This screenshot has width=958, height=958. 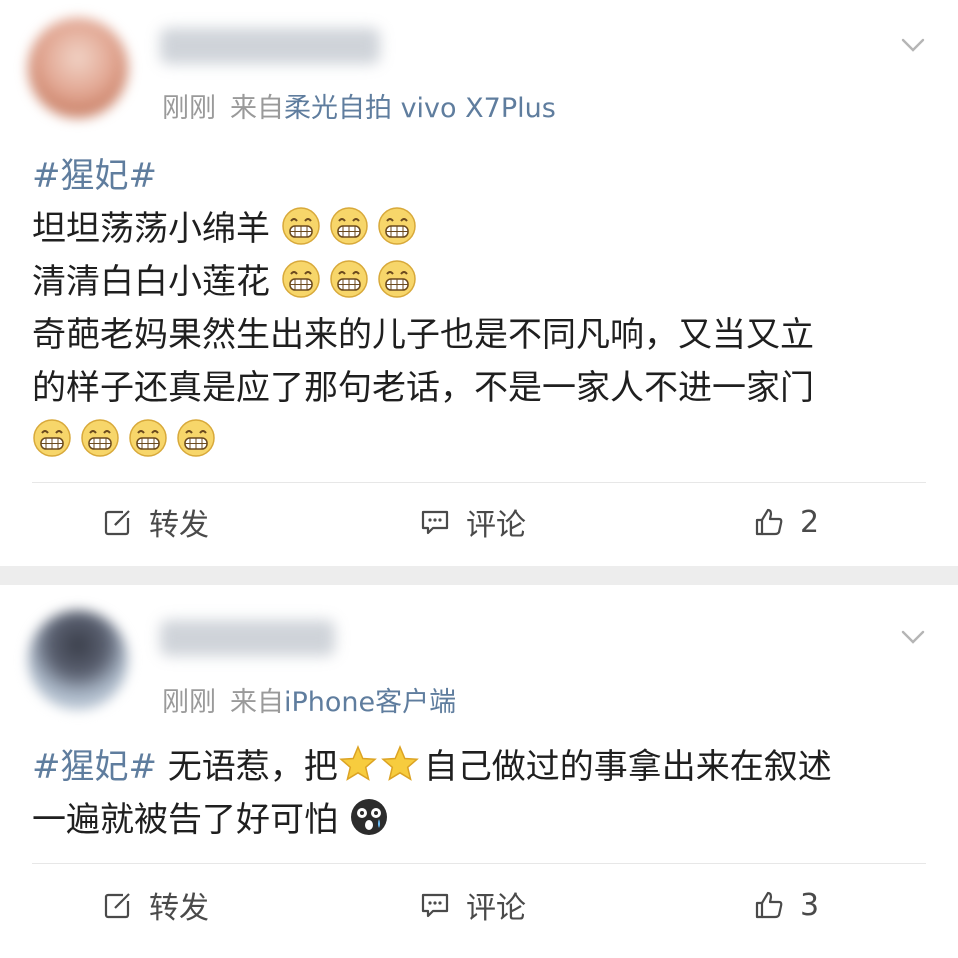 What do you see at coordinates (423, 282) in the screenshot?
I see `post-line: 清清白白小莲花` at bounding box center [423, 282].